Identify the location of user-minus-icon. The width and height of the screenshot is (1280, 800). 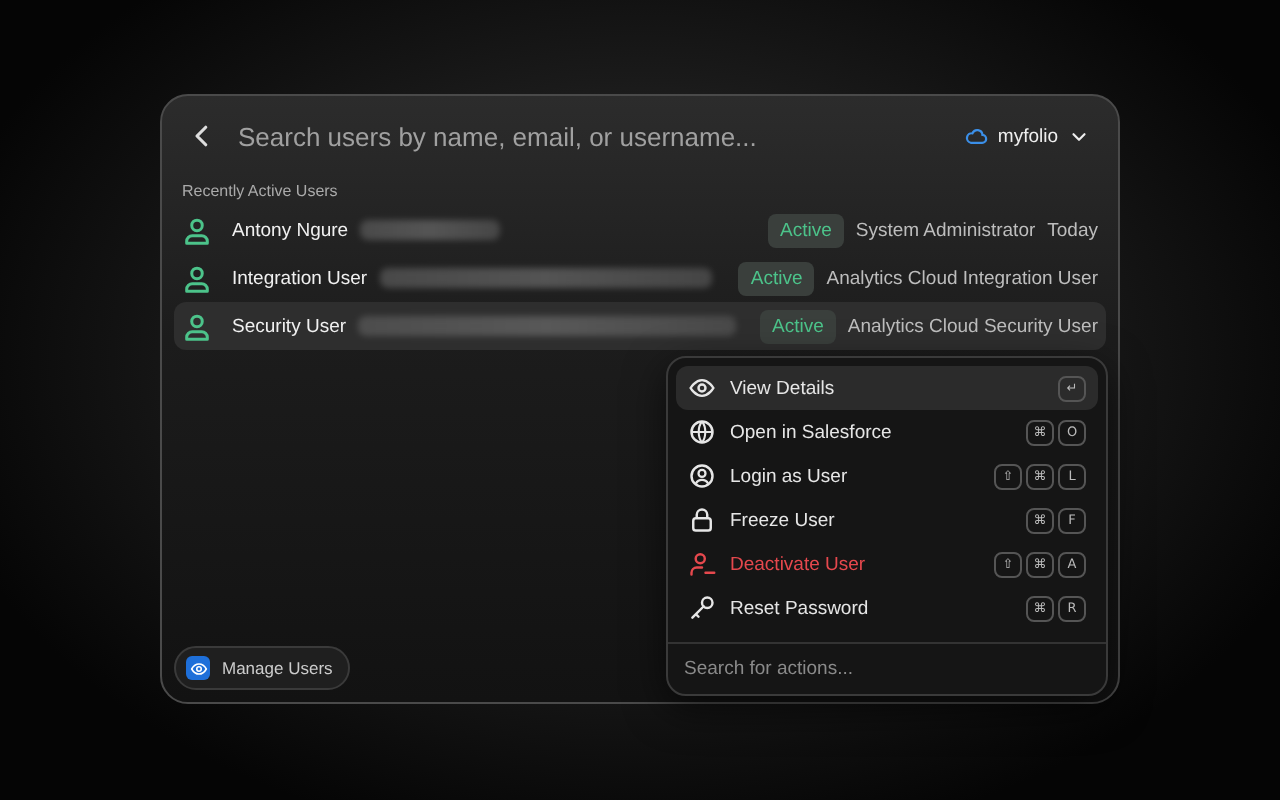
(702, 564).